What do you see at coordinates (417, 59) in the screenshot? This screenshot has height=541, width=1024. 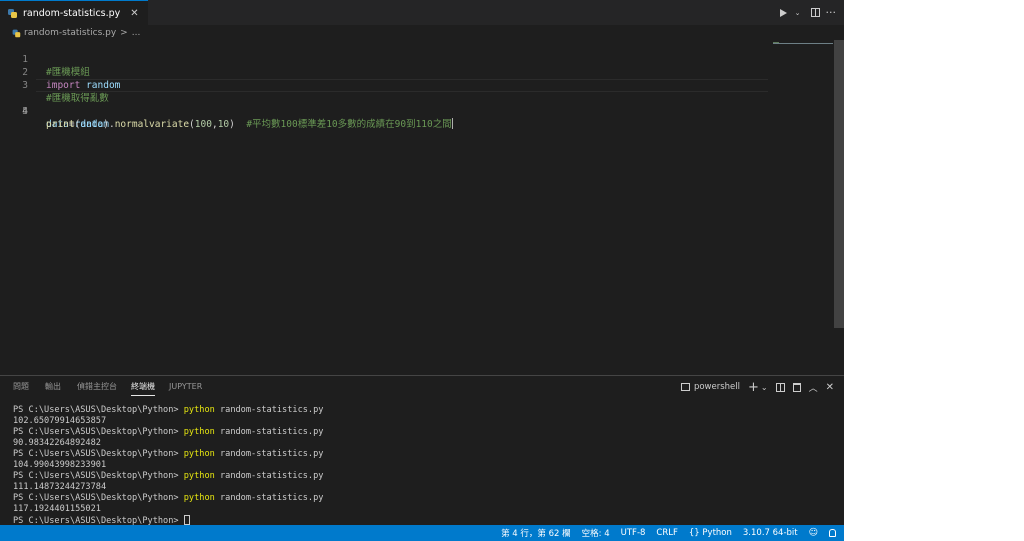 I see `code-line-1: 1 #匯機模組` at bounding box center [417, 59].